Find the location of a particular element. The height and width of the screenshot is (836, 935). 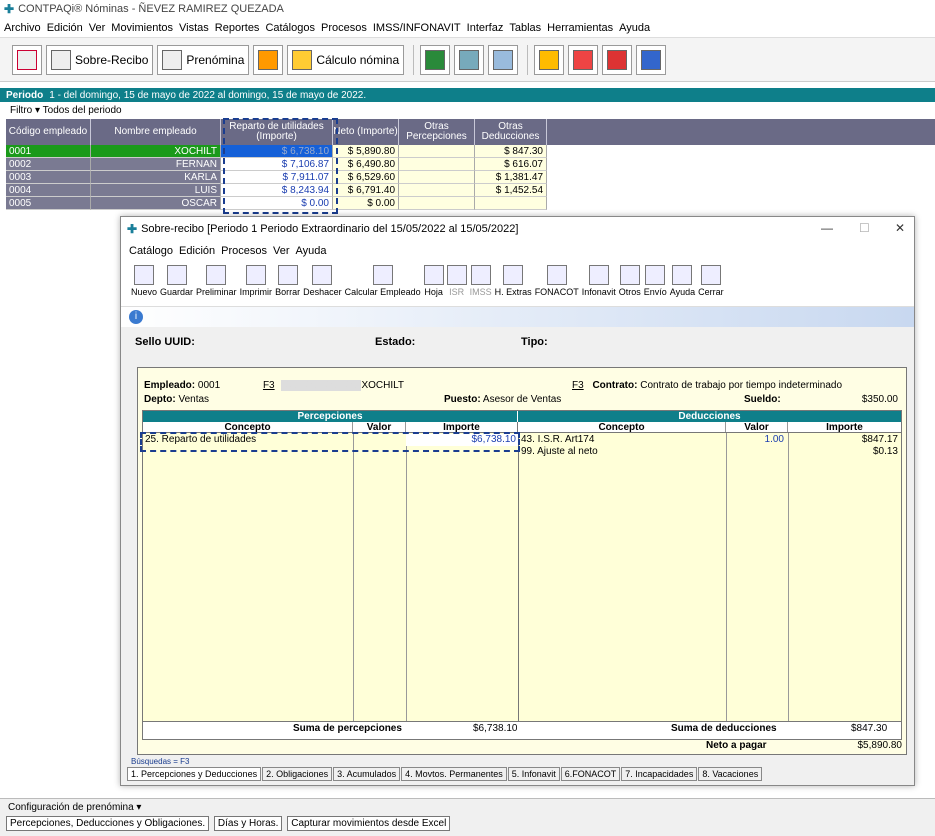

menu-item: IMSS/INFONAVIT is located at coordinates (417, 28).